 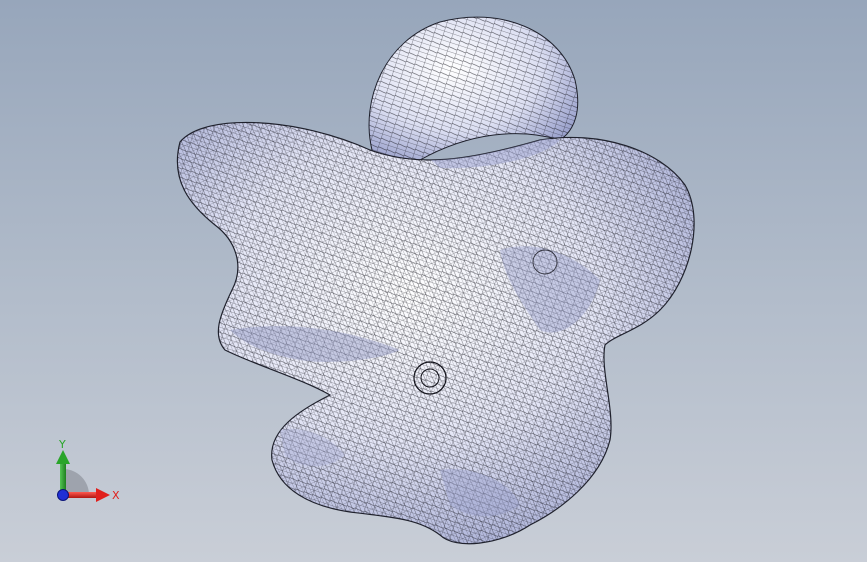 I want to click on axis-triad: Y X, so click(x=88, y=470).